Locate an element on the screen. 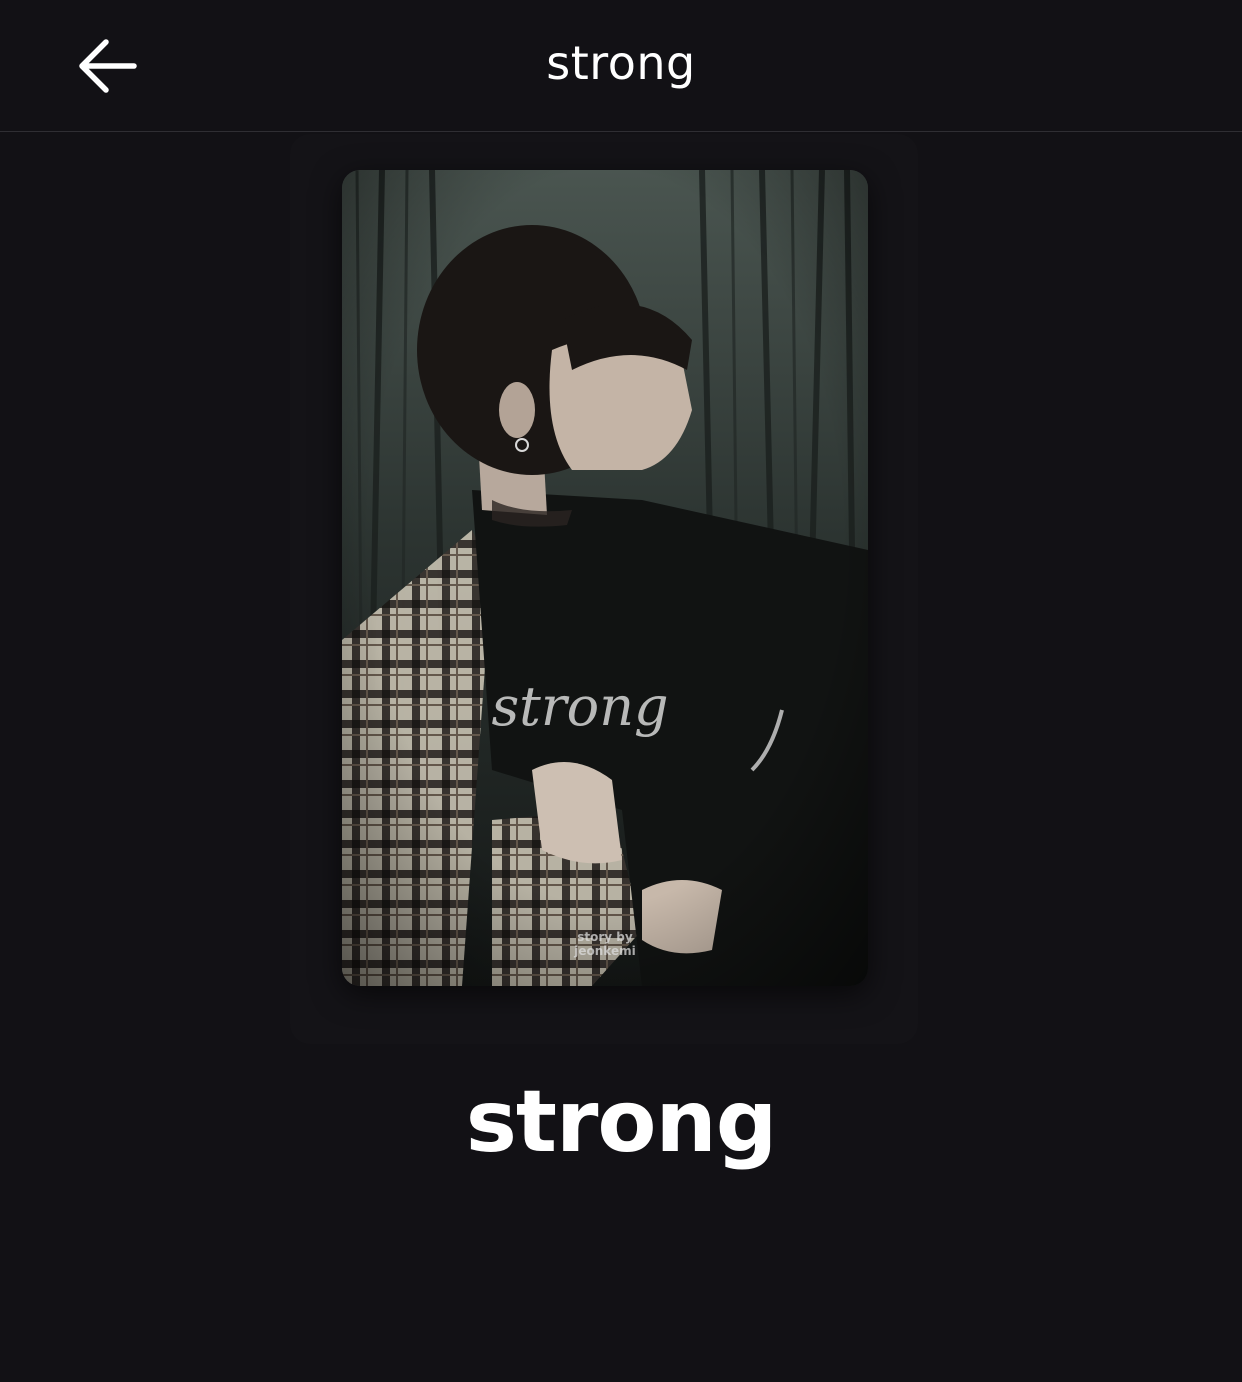 This screenshot has height=1382, width=1242. cover-credit-line2: jeonkemi is located at coordinates (605, 951).